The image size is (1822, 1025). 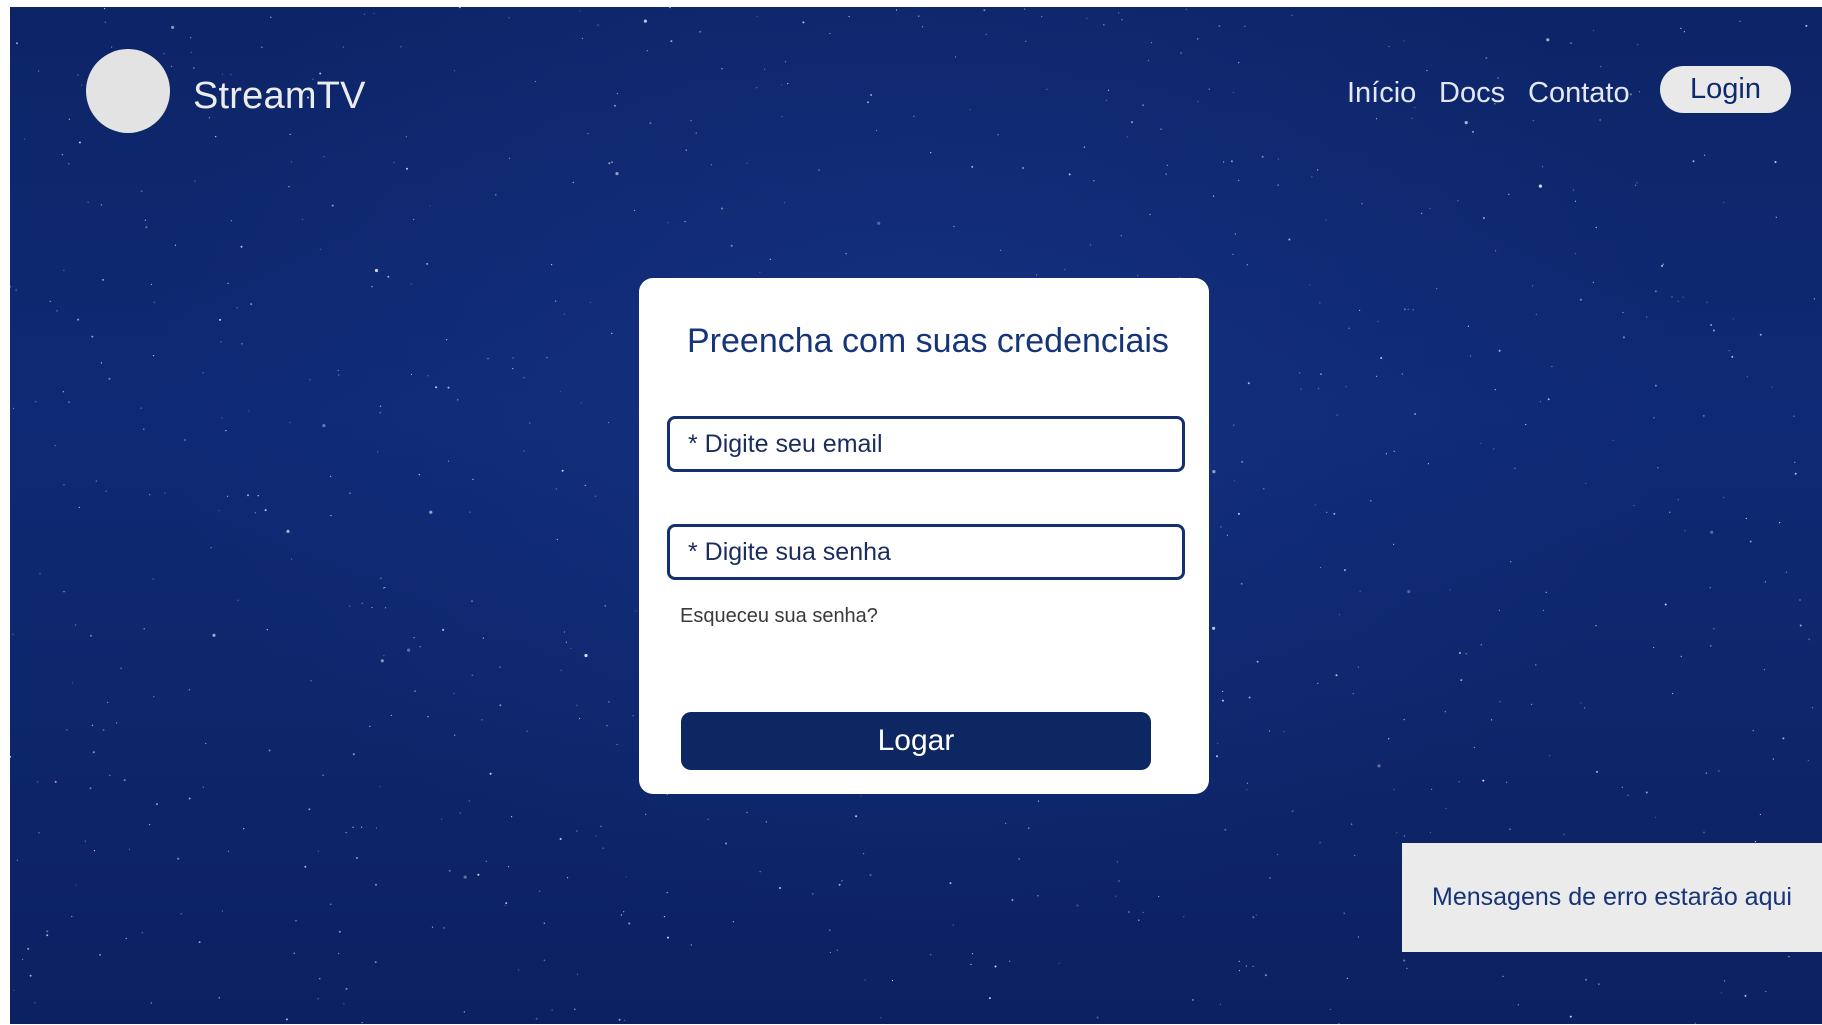 I want to click on submit-login-button: Logar, so click(x=916, y=741).